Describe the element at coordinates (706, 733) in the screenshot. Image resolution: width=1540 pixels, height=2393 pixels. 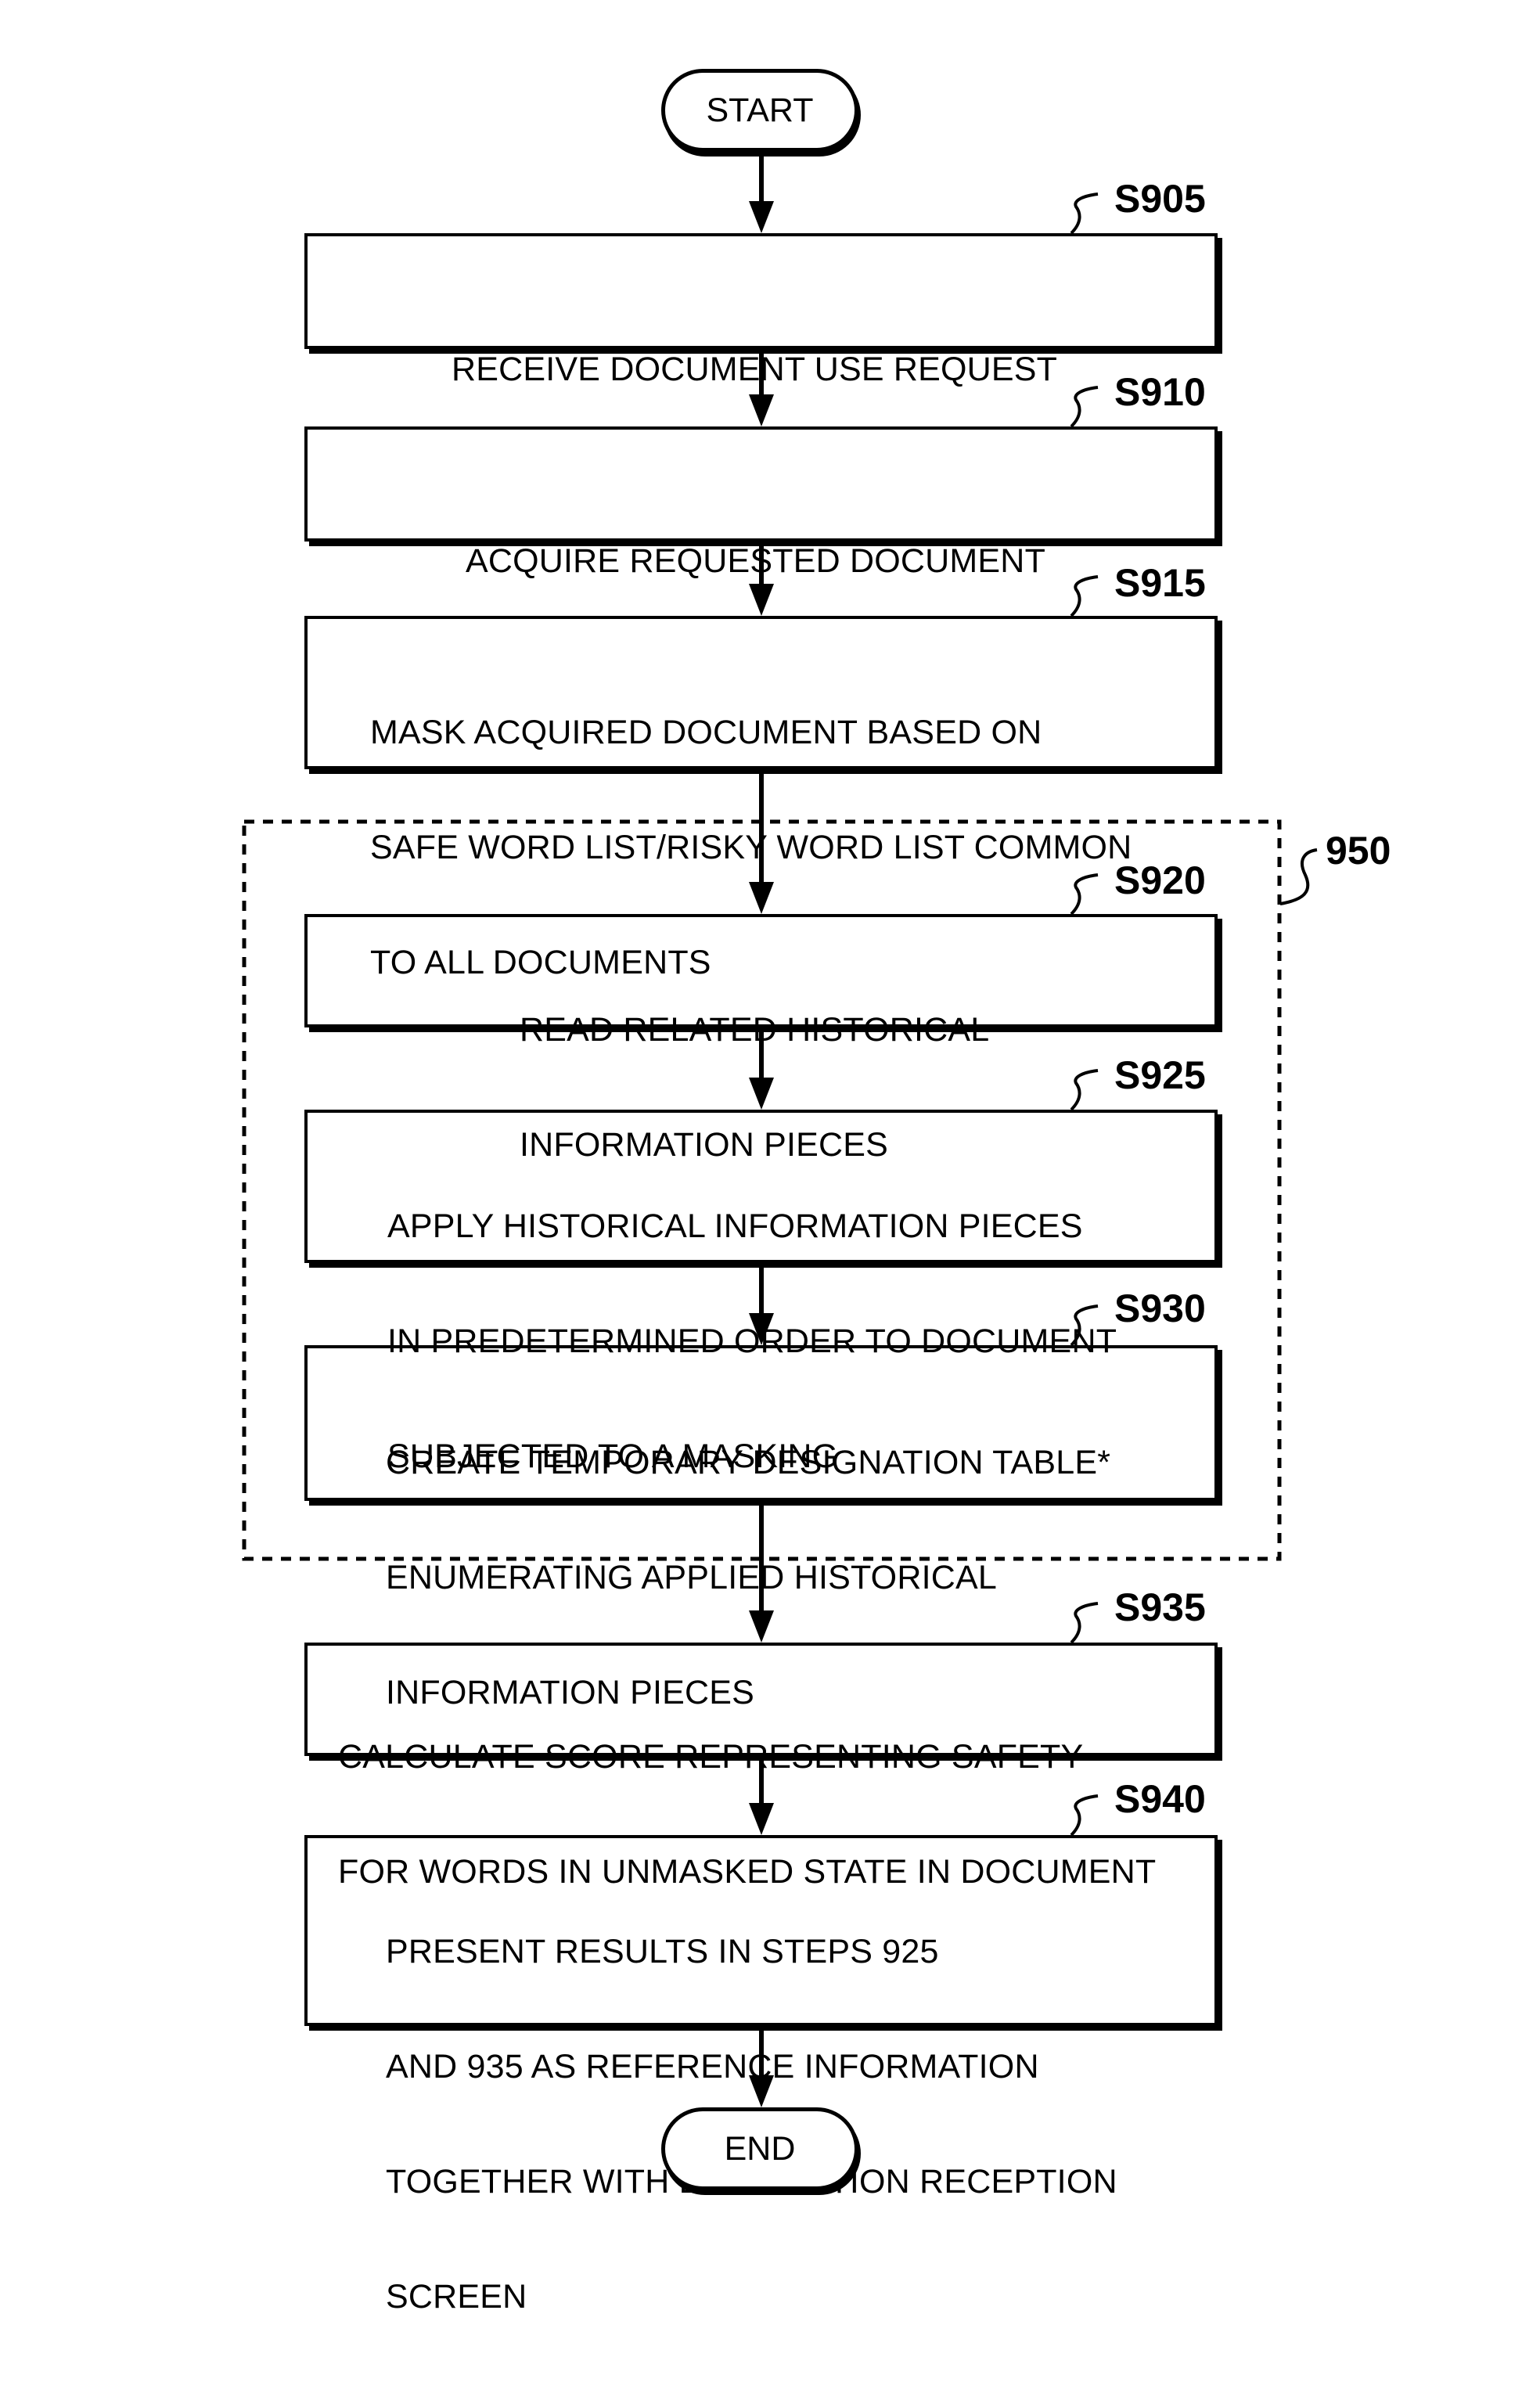
I see `step-text-line: MASK ACQUIRED DOCUMENT BASED ON` at that location.